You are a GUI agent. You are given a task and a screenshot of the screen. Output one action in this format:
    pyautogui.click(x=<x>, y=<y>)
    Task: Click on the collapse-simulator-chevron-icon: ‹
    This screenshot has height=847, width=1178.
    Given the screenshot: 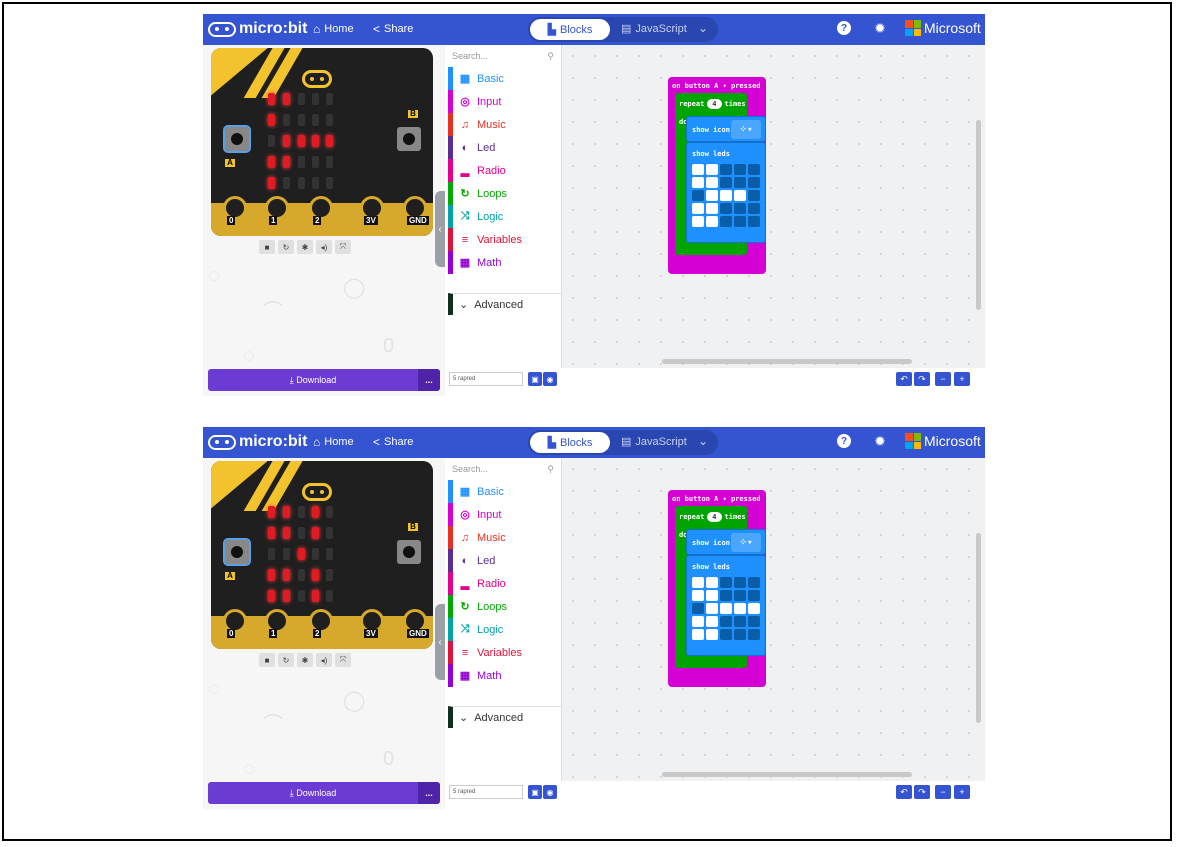 What is the action you would take?
    pyautogui.click(x=440, y=229)
    